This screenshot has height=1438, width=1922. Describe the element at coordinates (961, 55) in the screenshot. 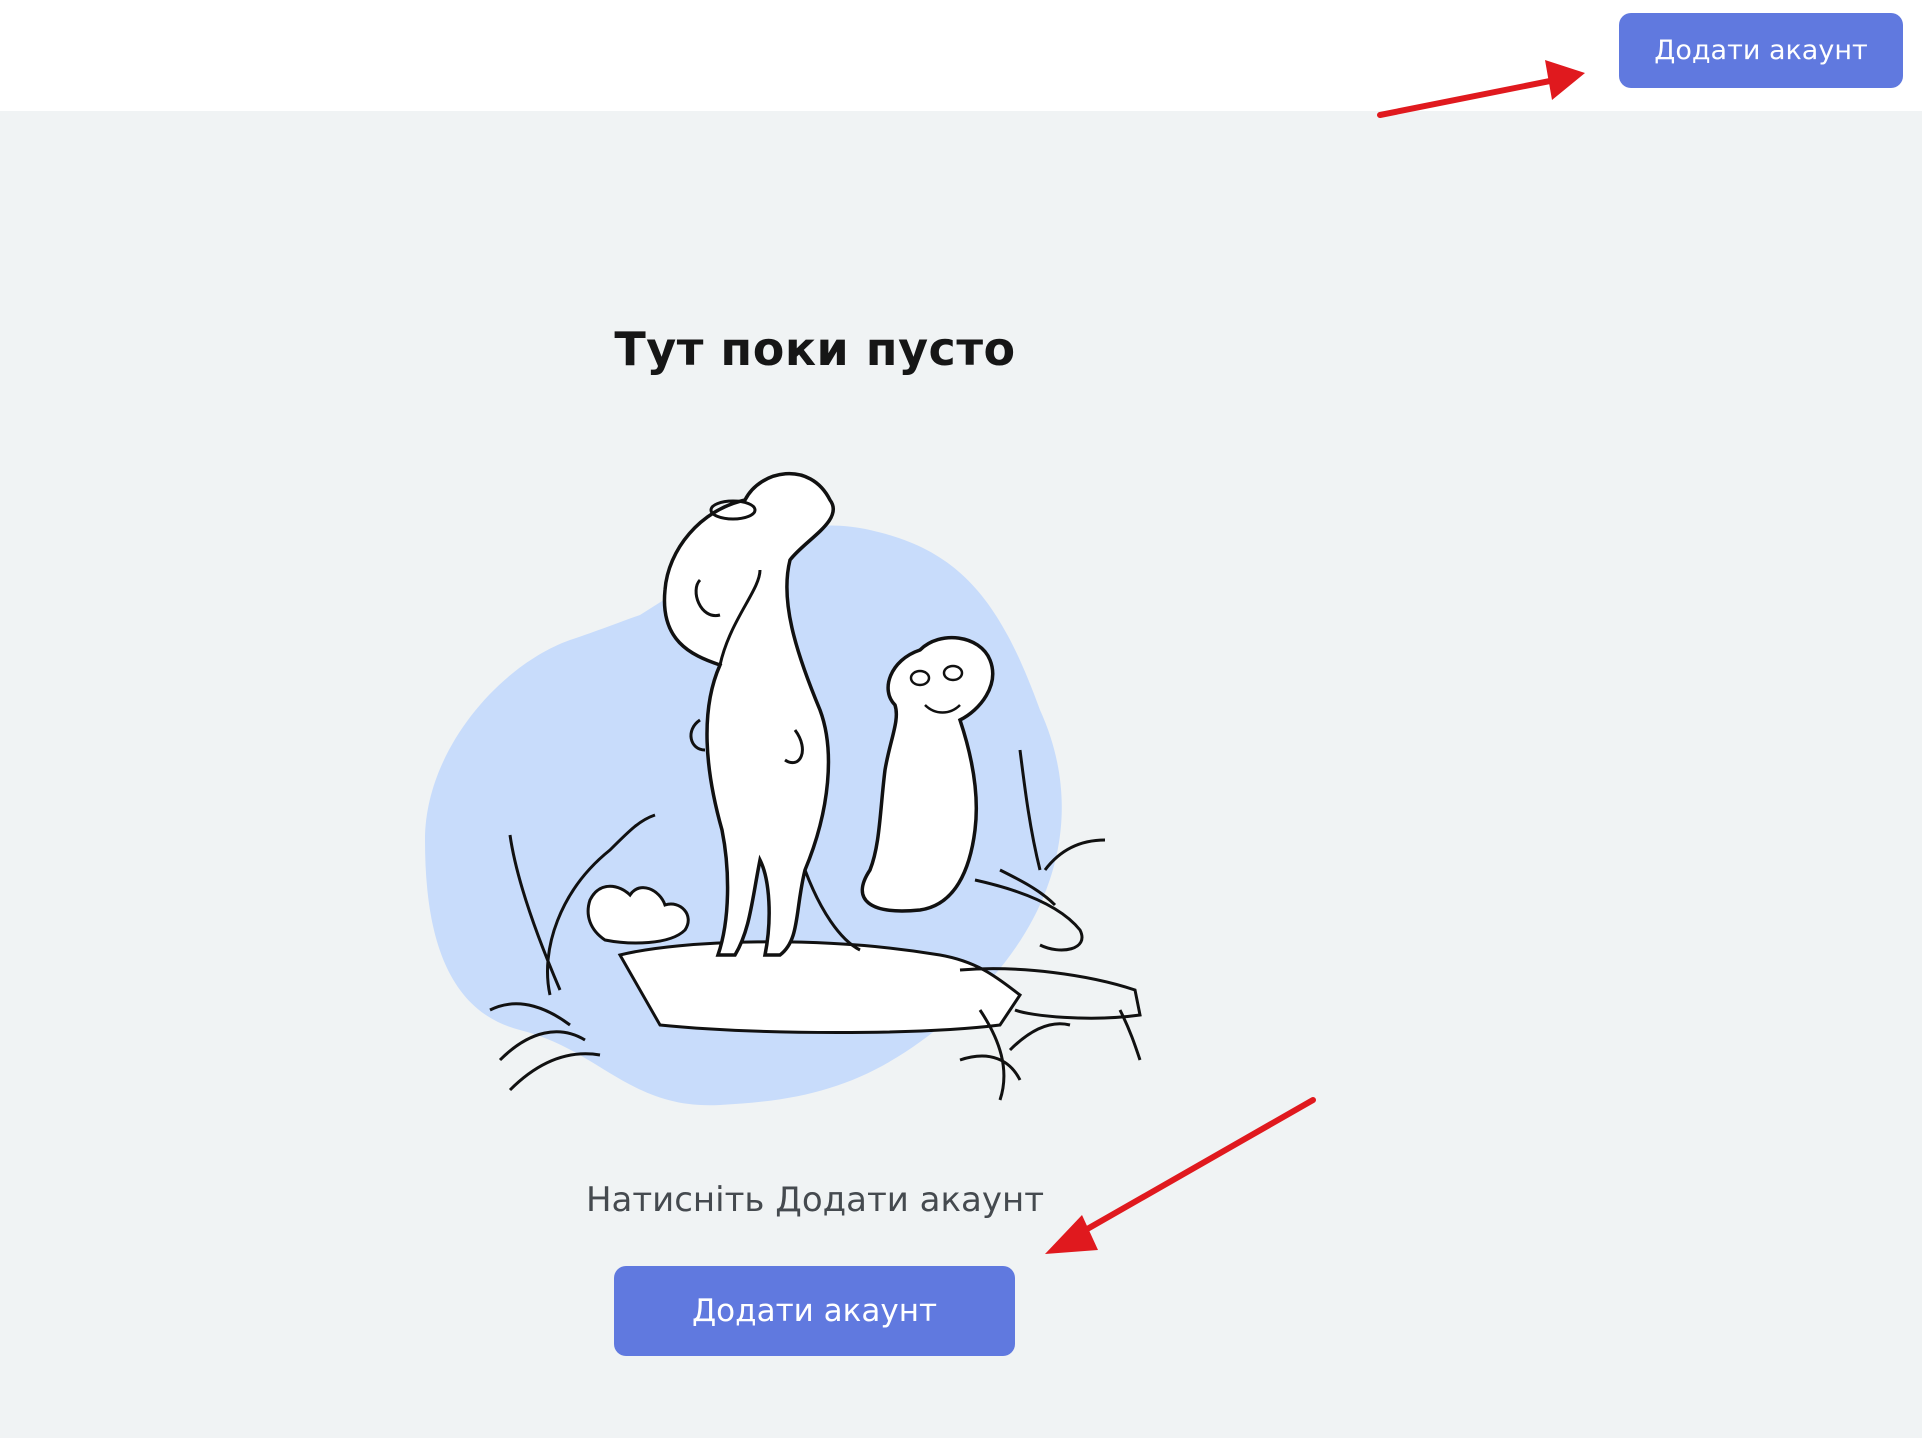

I see `top-bar: Додати акаунт` at that location.